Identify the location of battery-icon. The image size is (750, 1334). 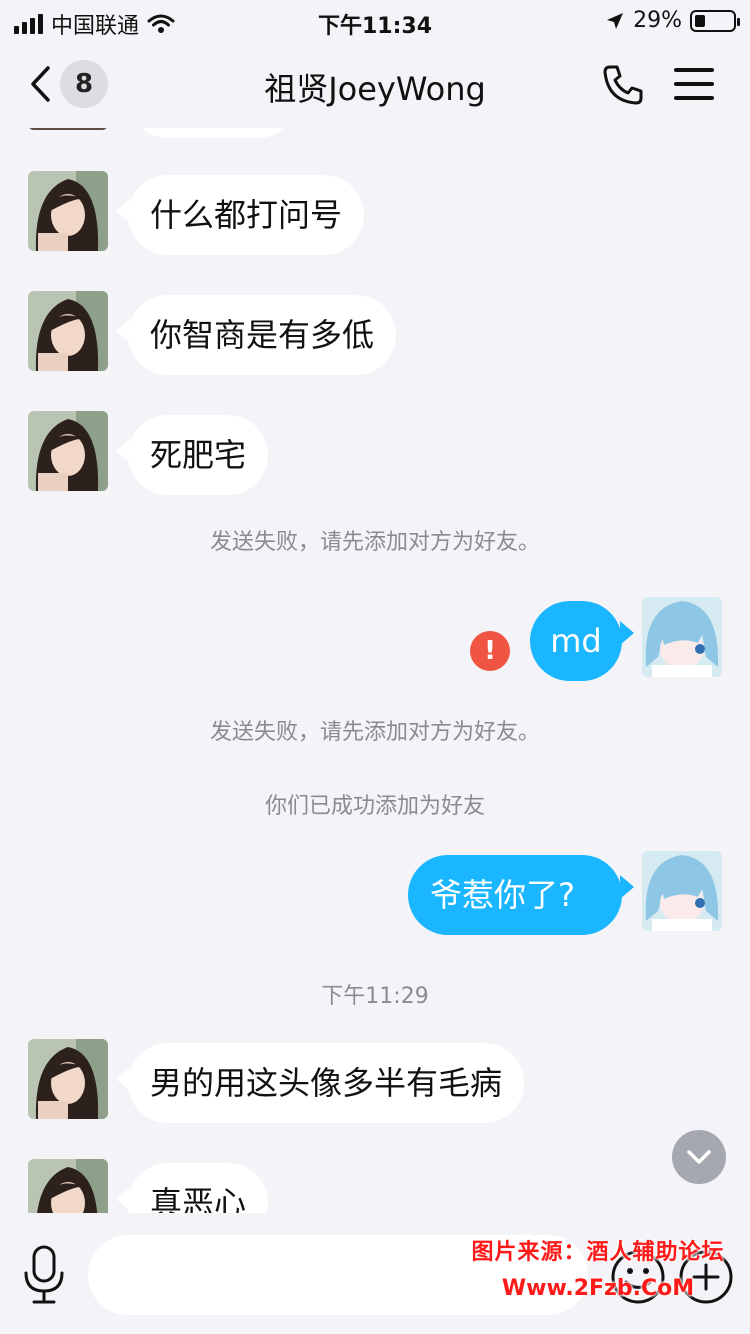
(715, 20).